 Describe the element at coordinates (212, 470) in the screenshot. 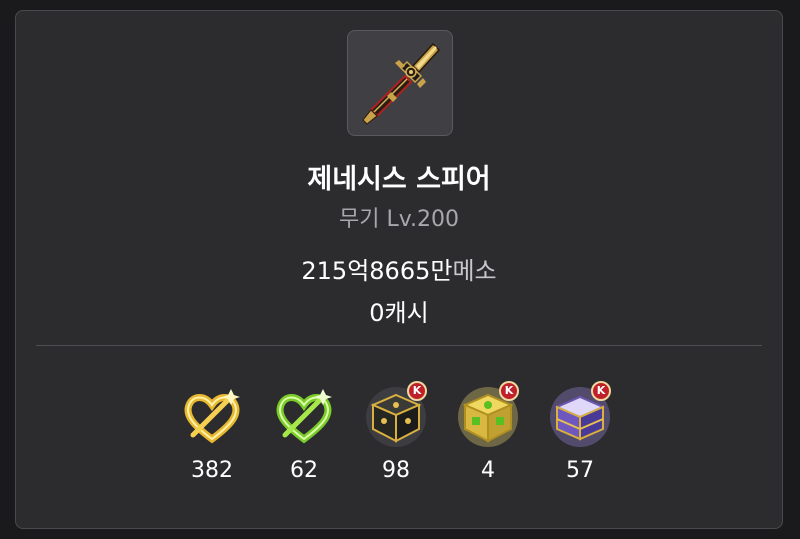

I see `material-count: 382` at that location.